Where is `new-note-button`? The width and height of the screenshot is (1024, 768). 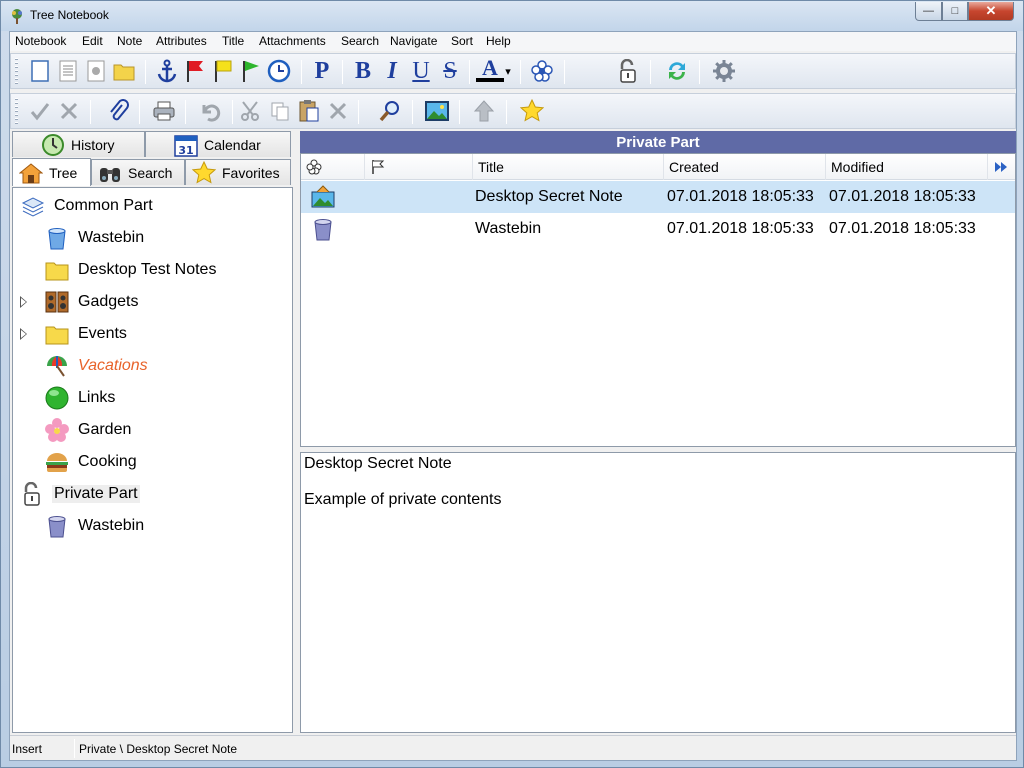
new-note-button is located at coordinates (40, 71).